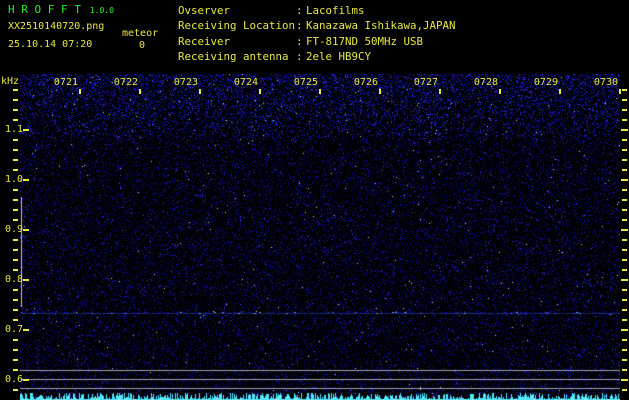 Image resolution: width=629 pixels, height=400 pixels. What do you see at coordinates (101, 10) in the screenshot?
I see `app-version: 1.0.0` at bounding box center [101, 10].